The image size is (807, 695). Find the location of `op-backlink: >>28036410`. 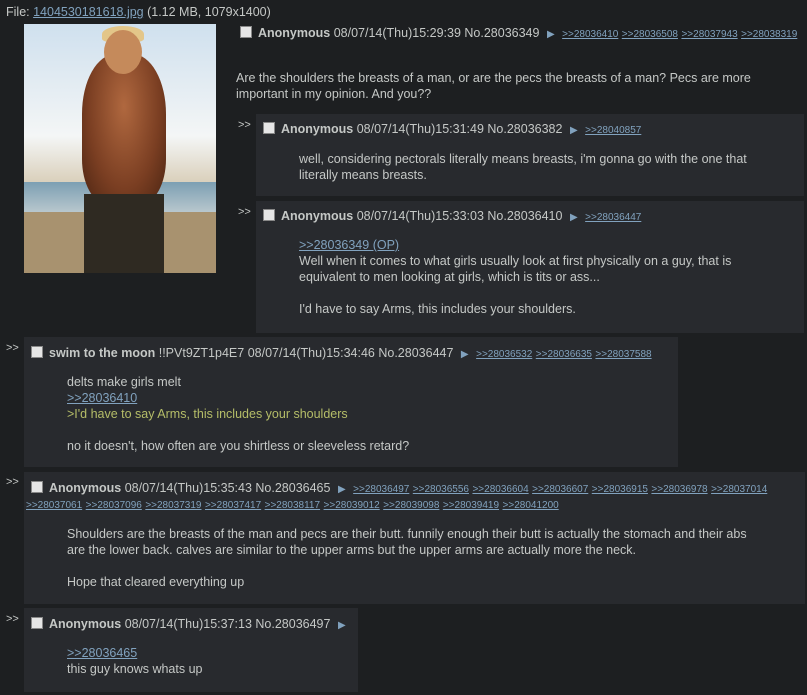

op-backlink: >>28036410 is located at coordinates (590, 34).